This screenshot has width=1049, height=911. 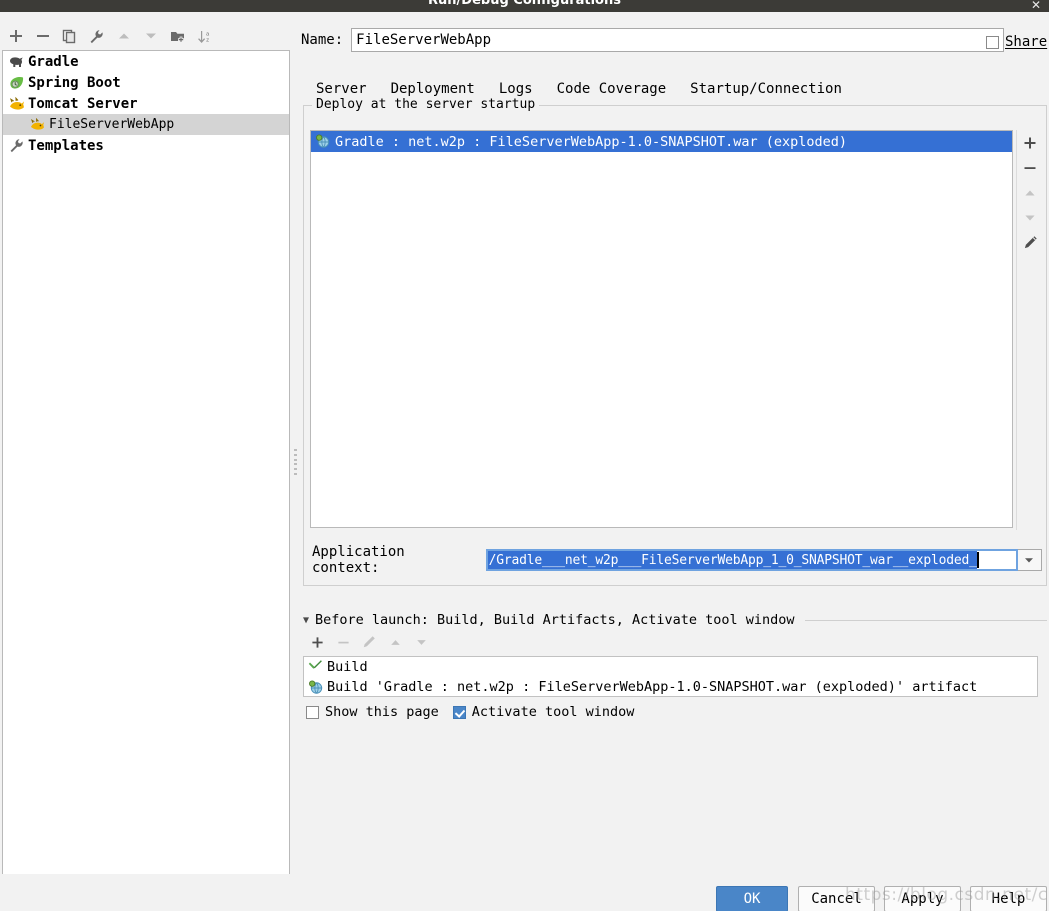 What do you see at coordinates (977, 560) in the screenshot?
I see `text-caret` at bounding box center [977, 560].